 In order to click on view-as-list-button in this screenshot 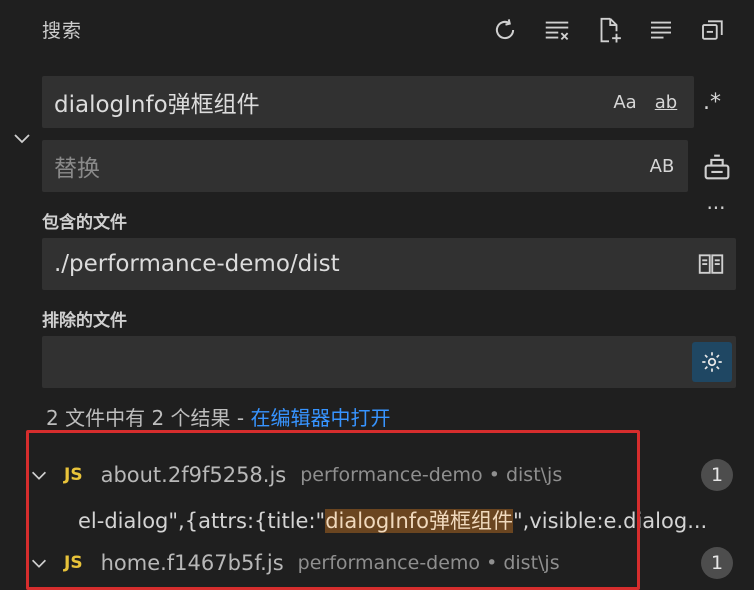, I will do `click(661, 30)`.